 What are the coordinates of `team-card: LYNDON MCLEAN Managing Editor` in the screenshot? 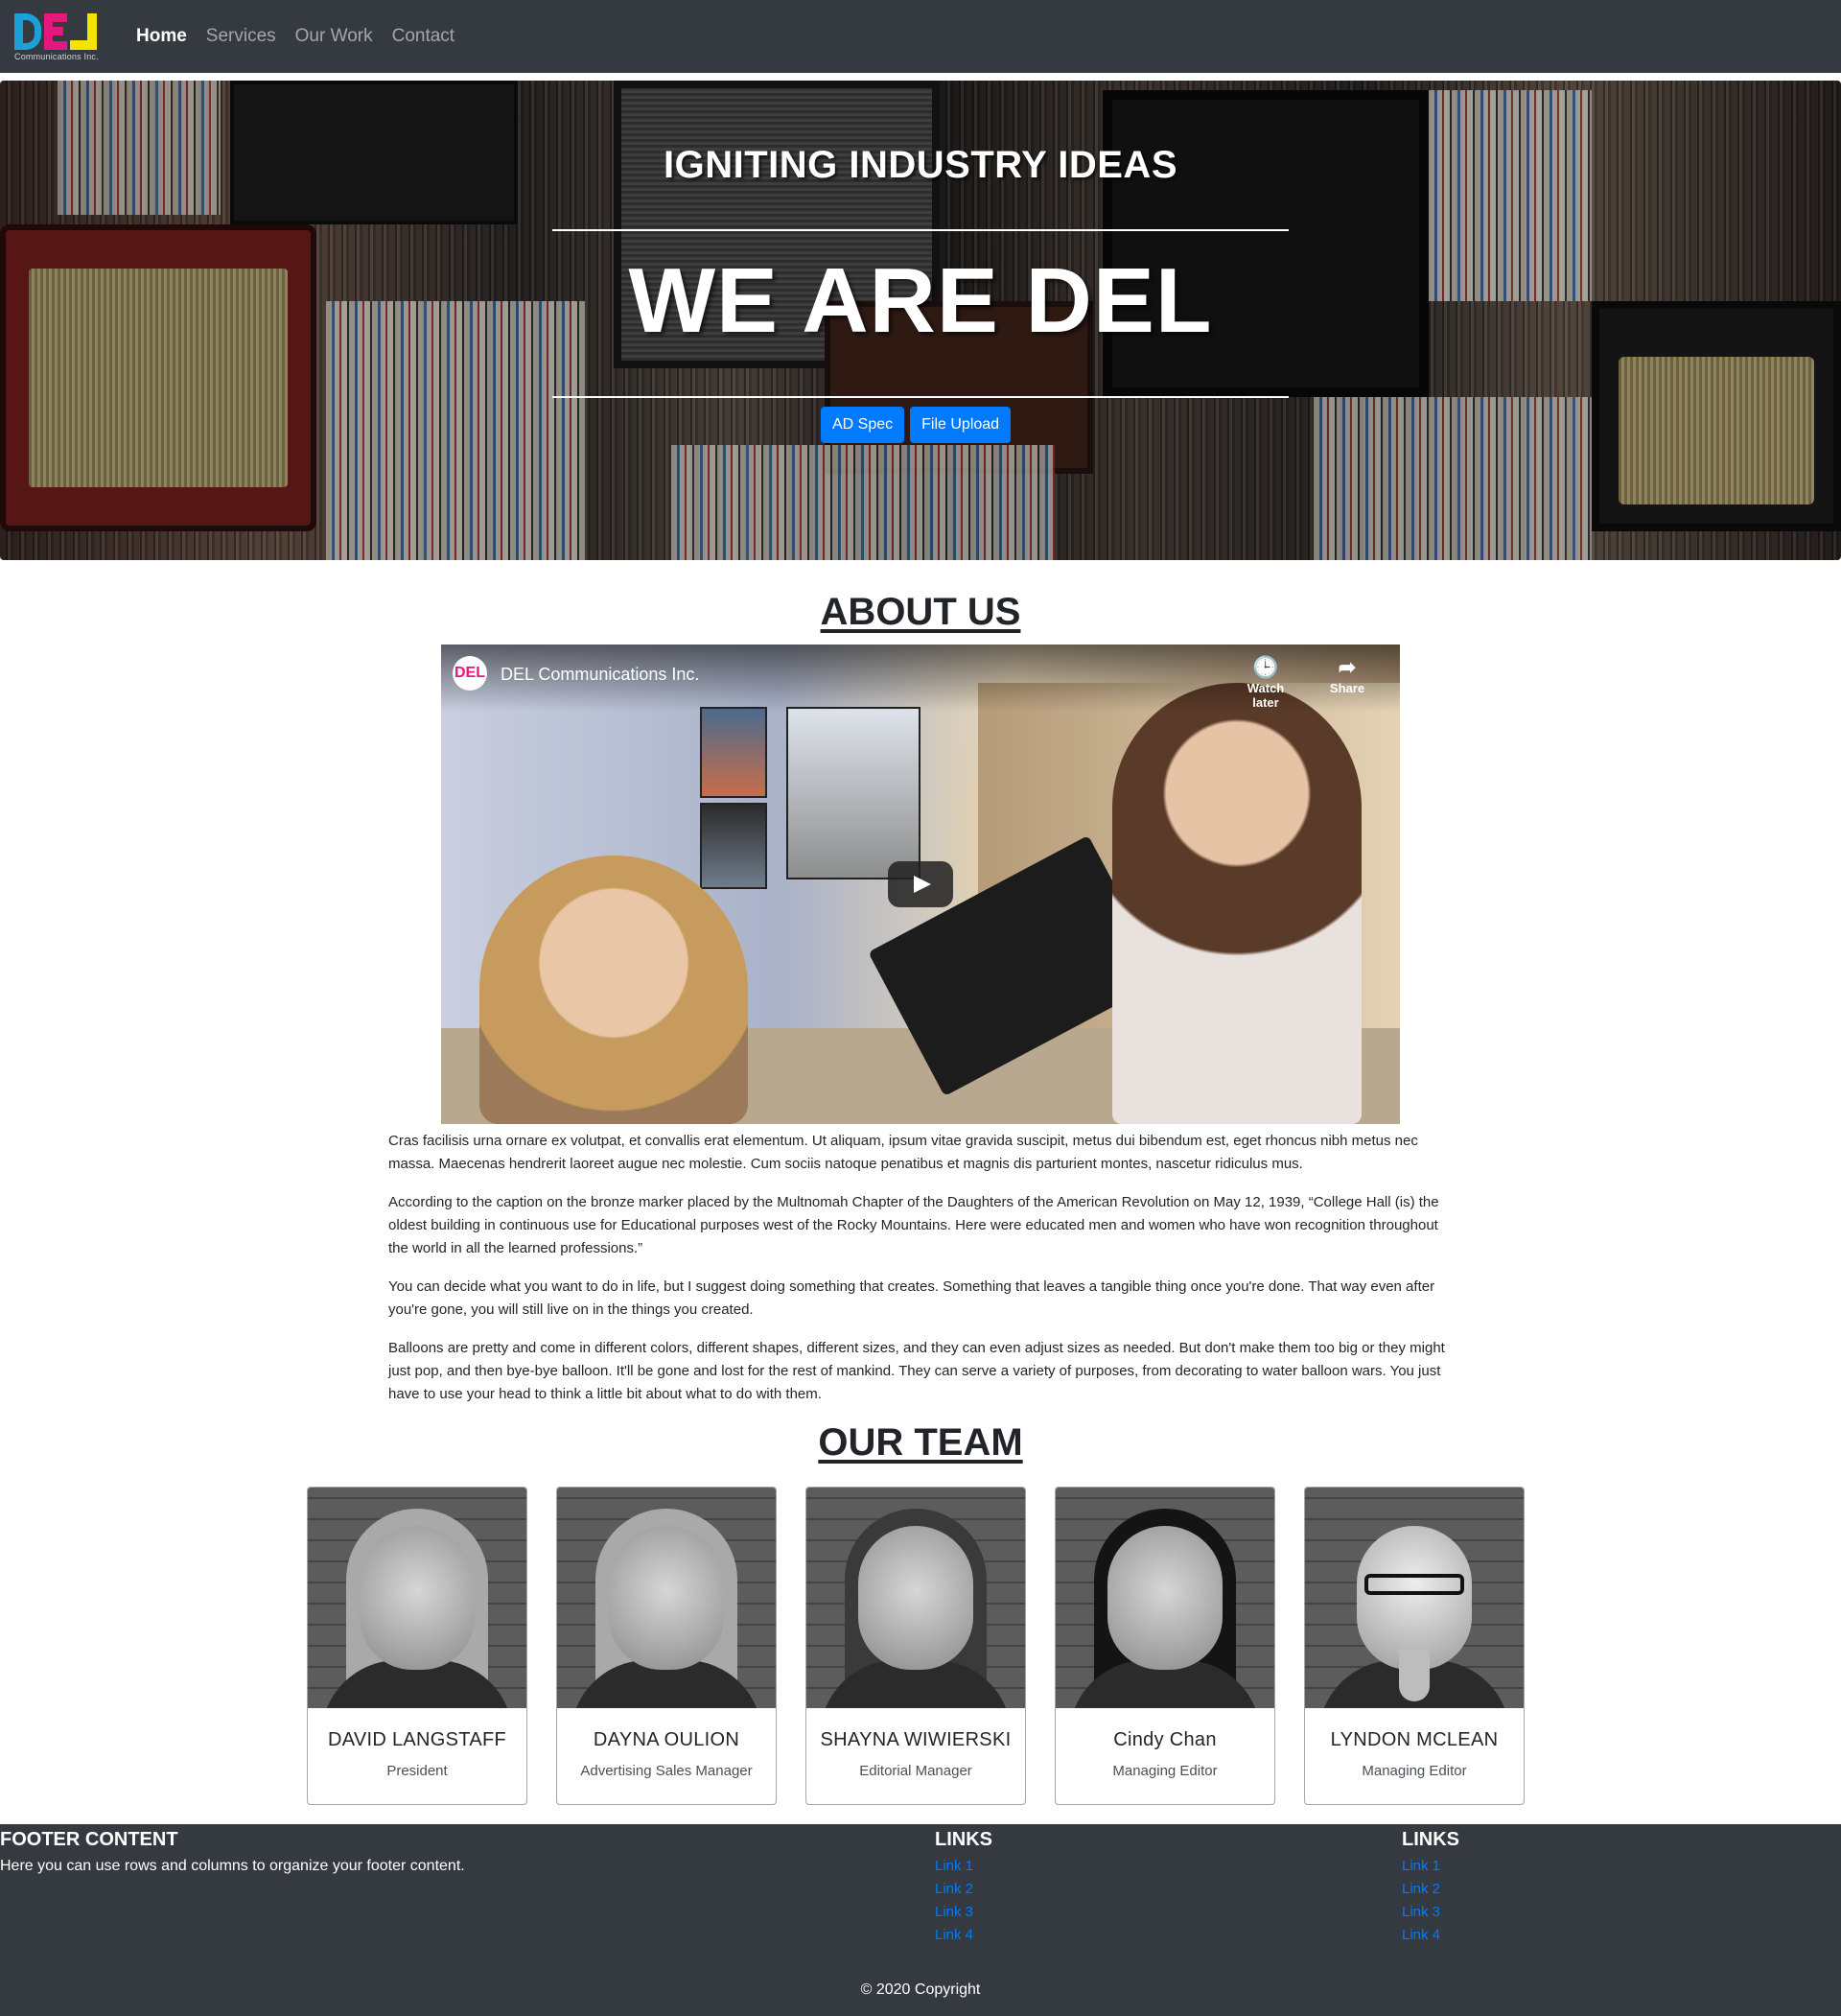 It's located at (1414, 1646).